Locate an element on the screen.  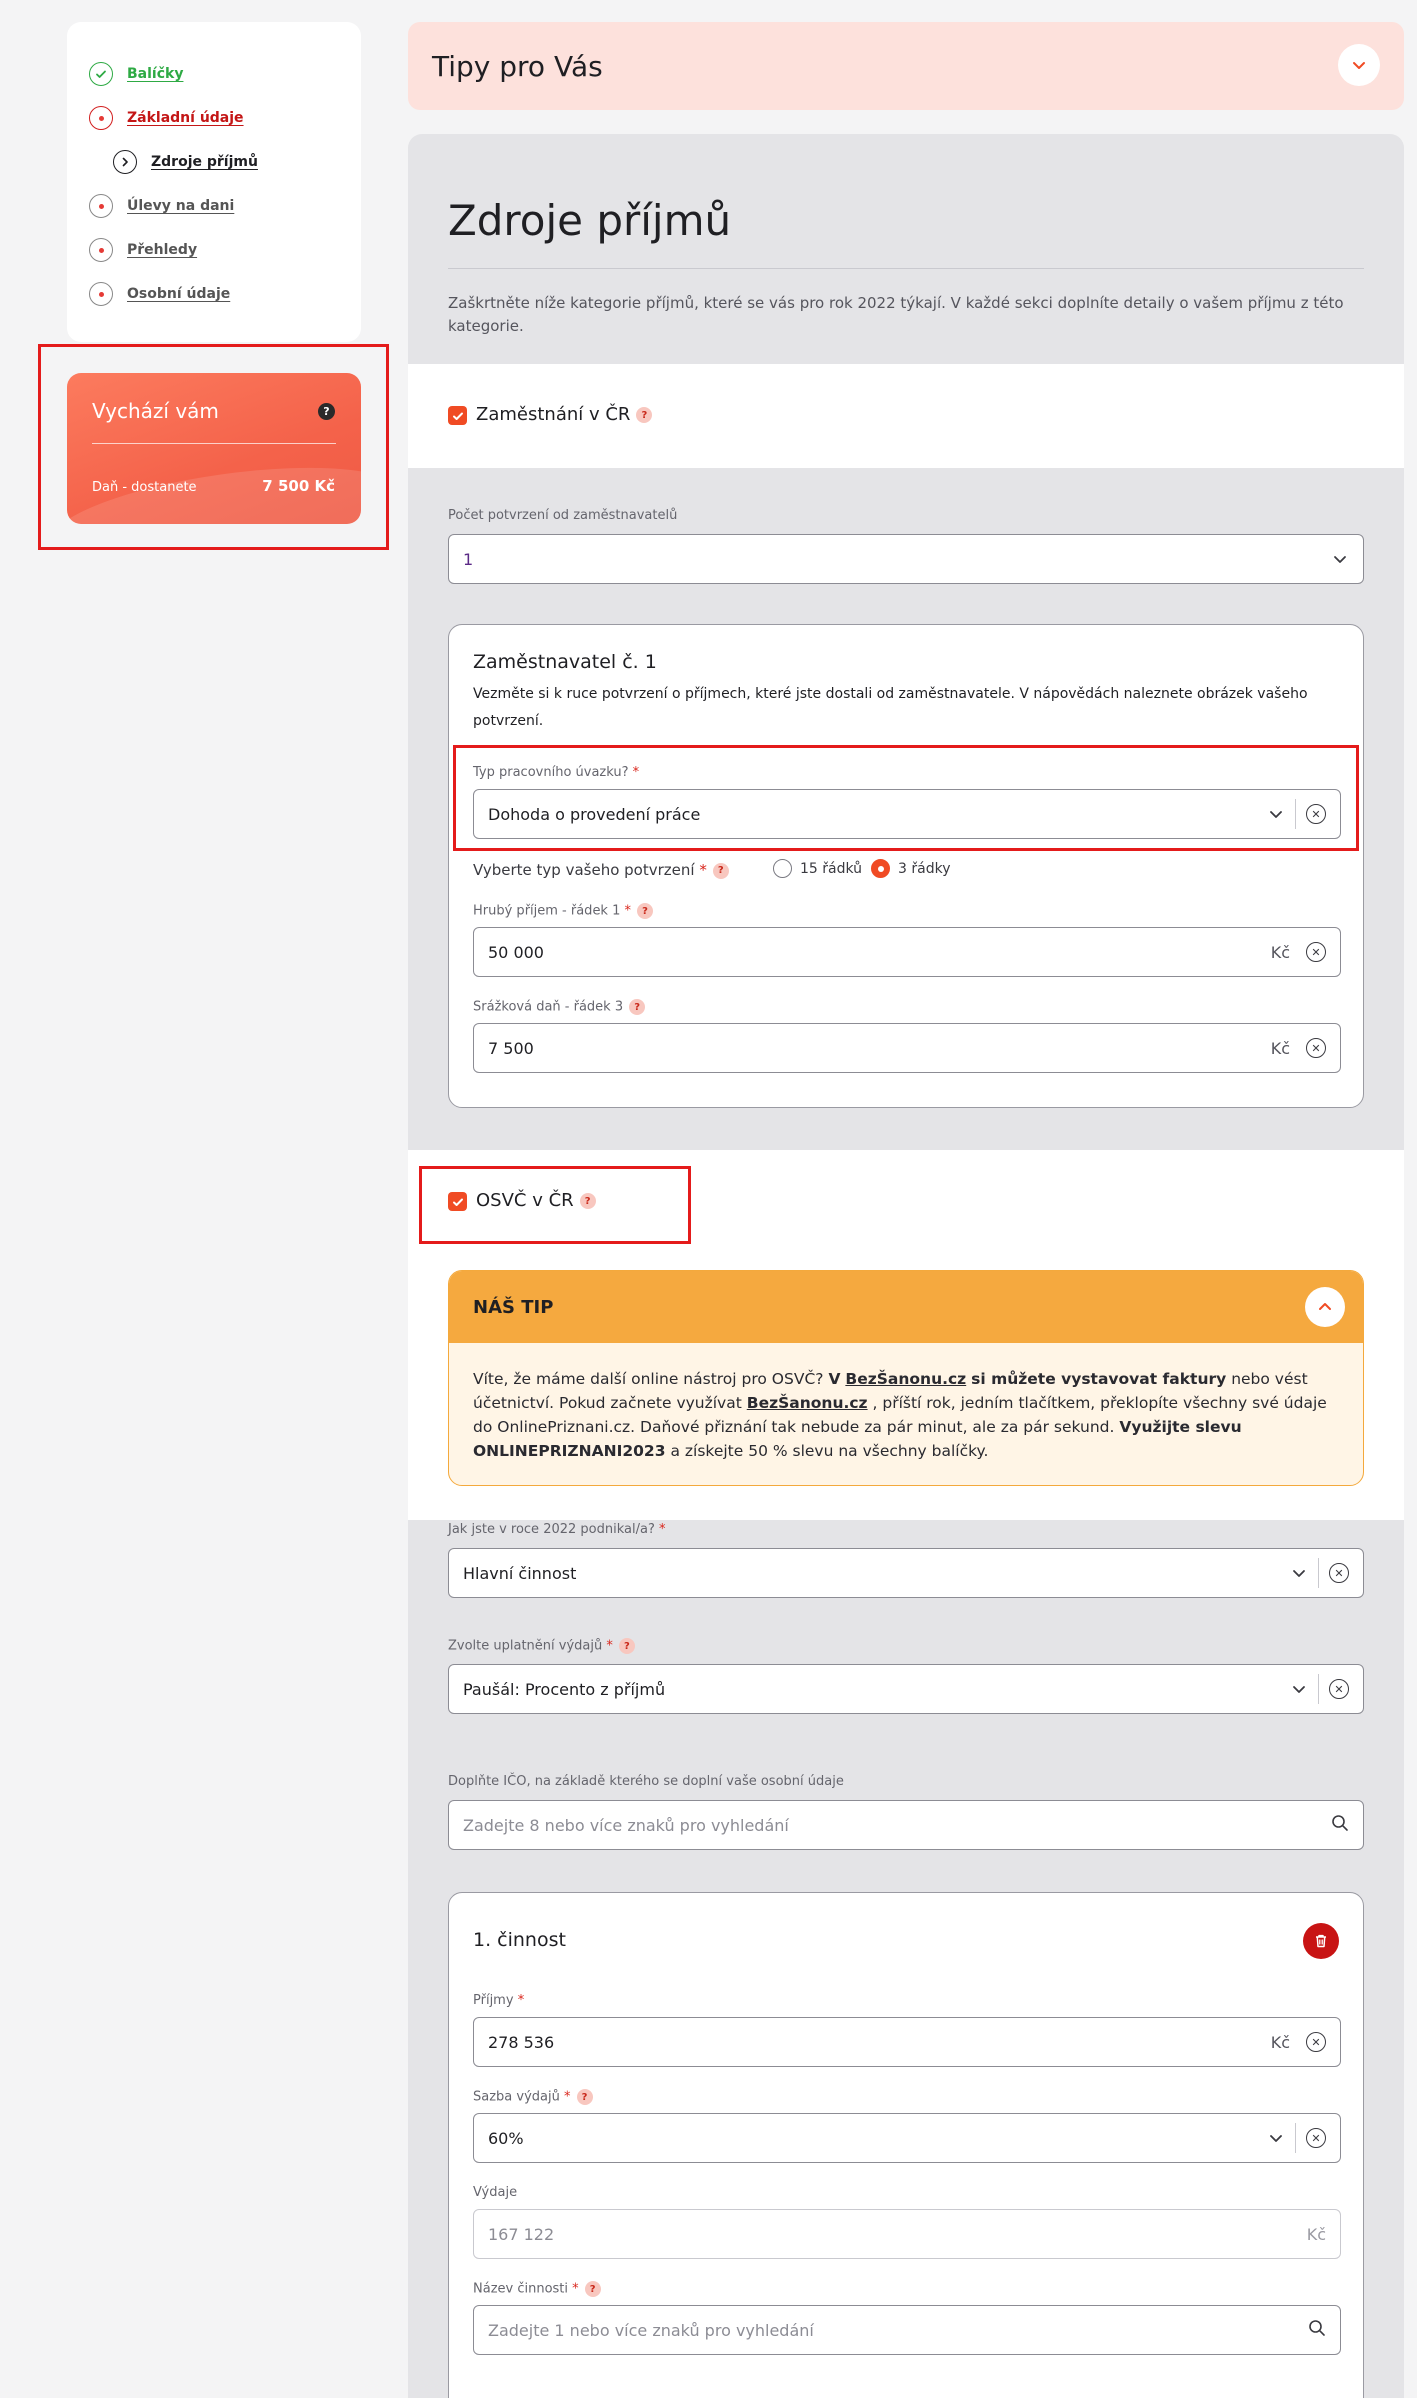
income-input: 278 536 Kč ✕ is located at coordinates (907, 2042).